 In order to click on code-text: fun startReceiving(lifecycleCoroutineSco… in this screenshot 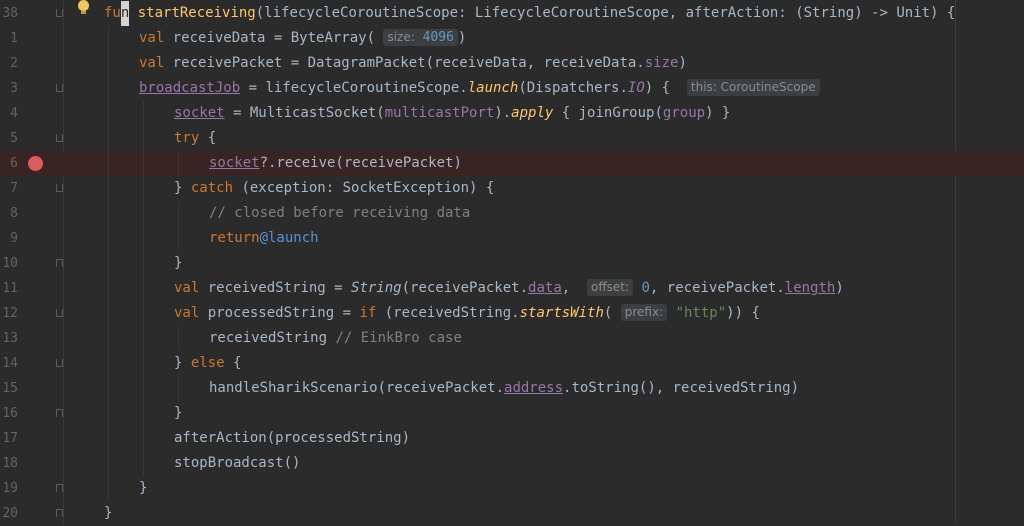, I will do `click(529, 13)`.